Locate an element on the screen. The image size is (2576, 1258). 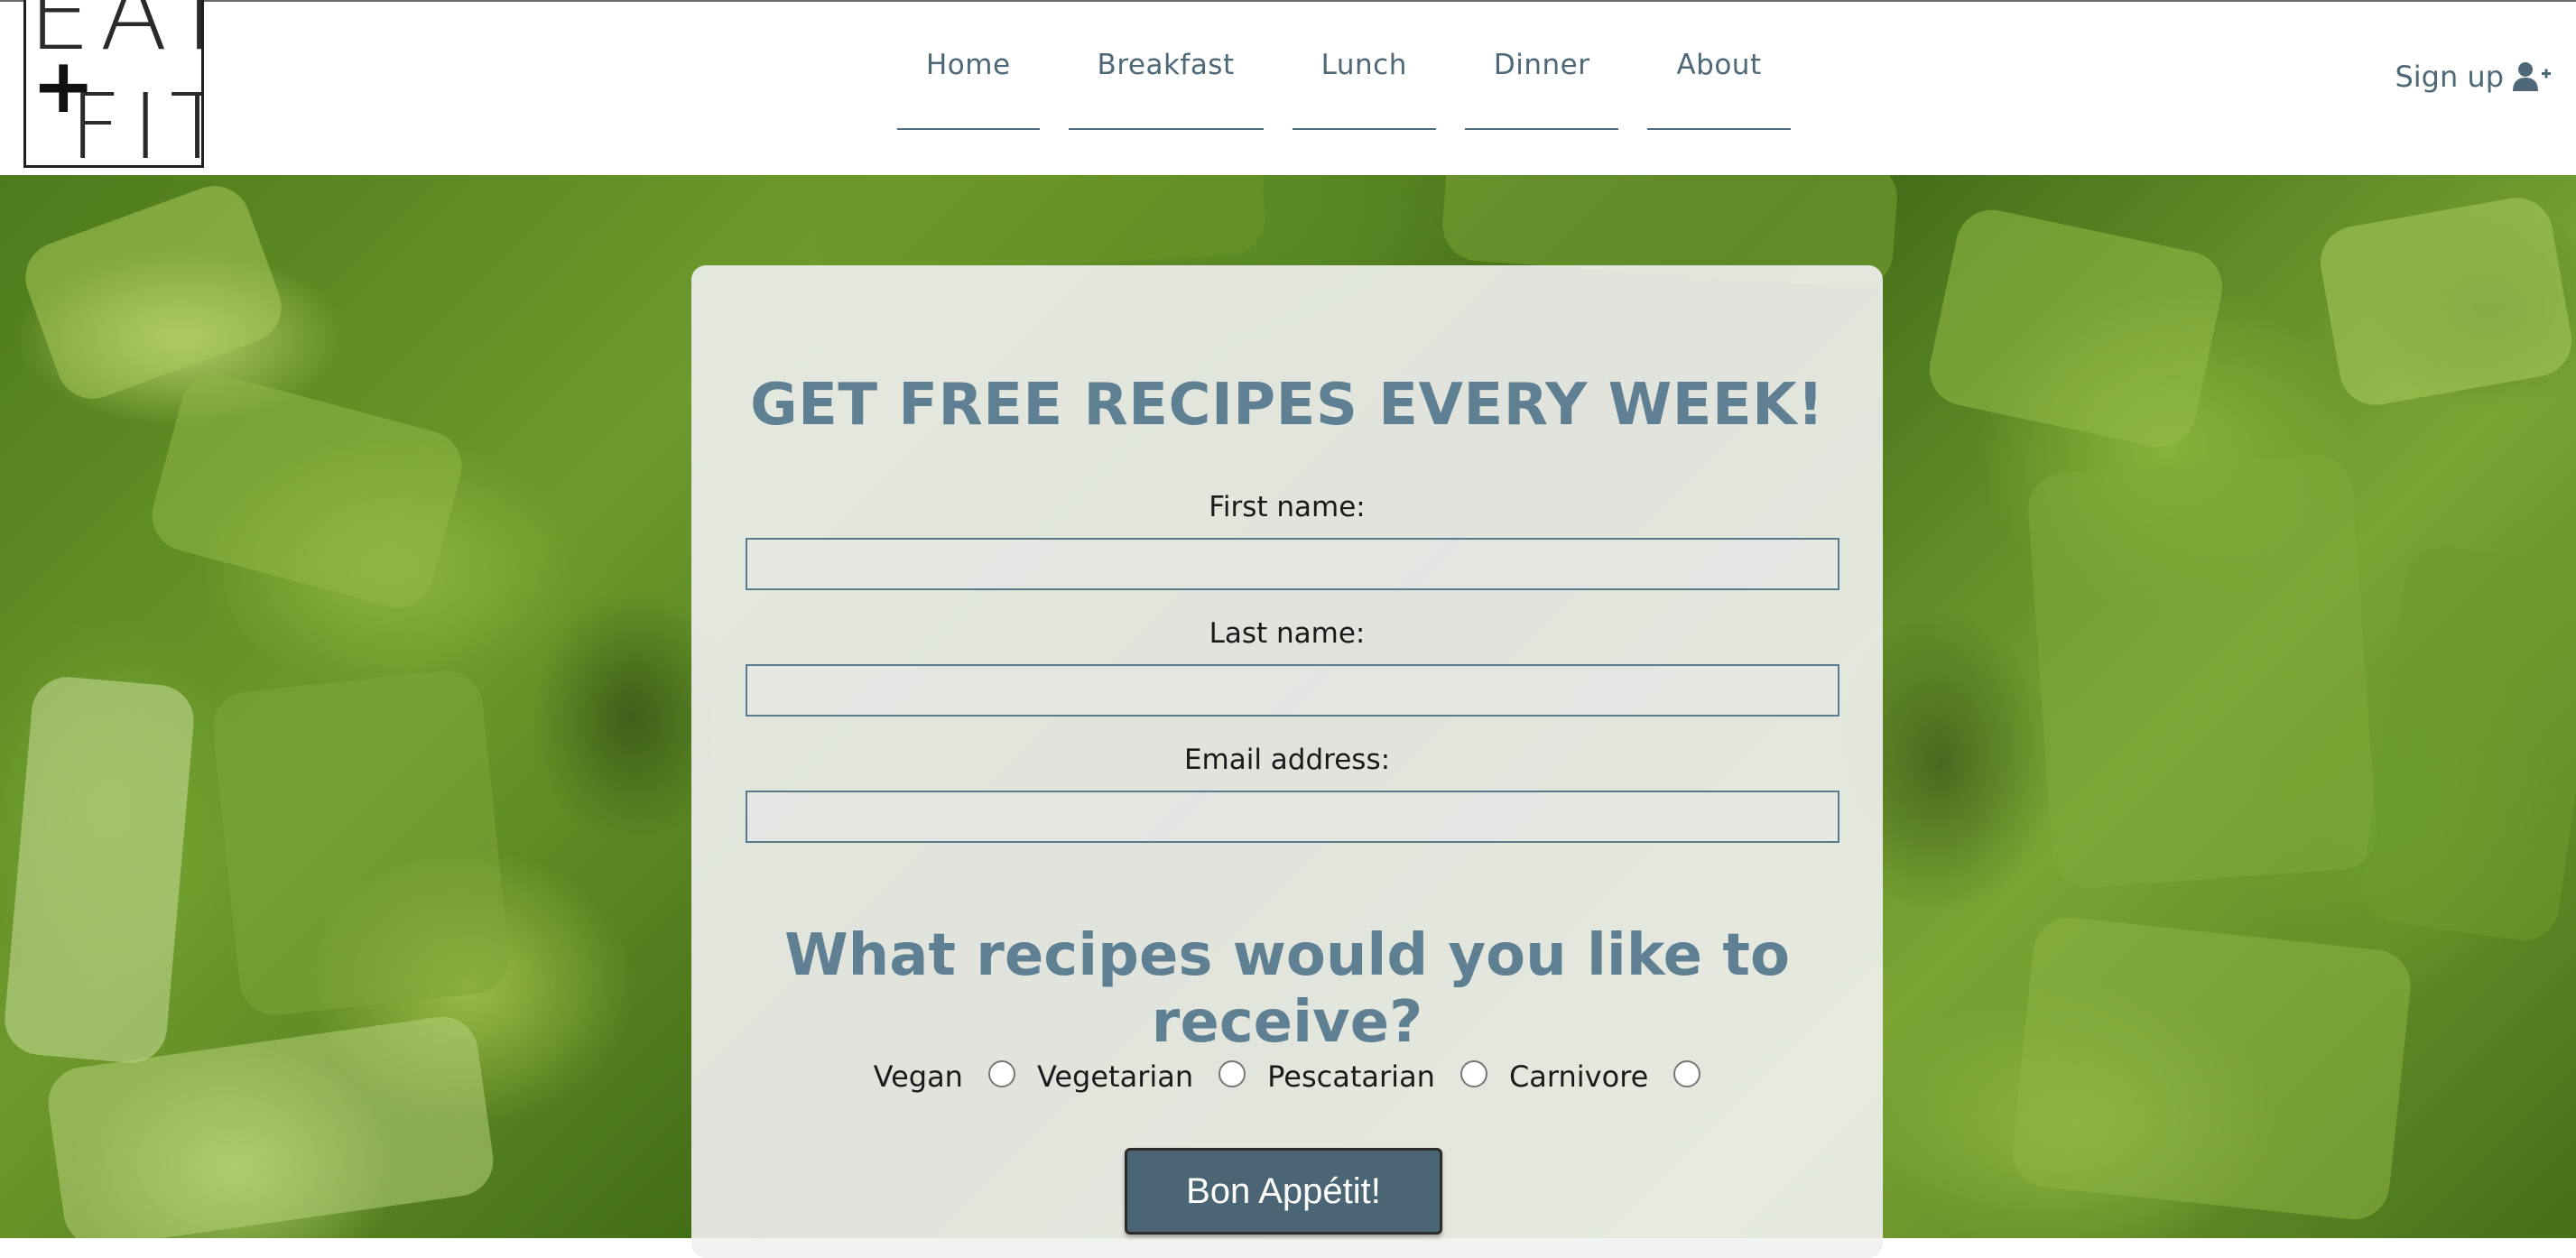
email-label: Email address: is located at coordinates (1287, 760).